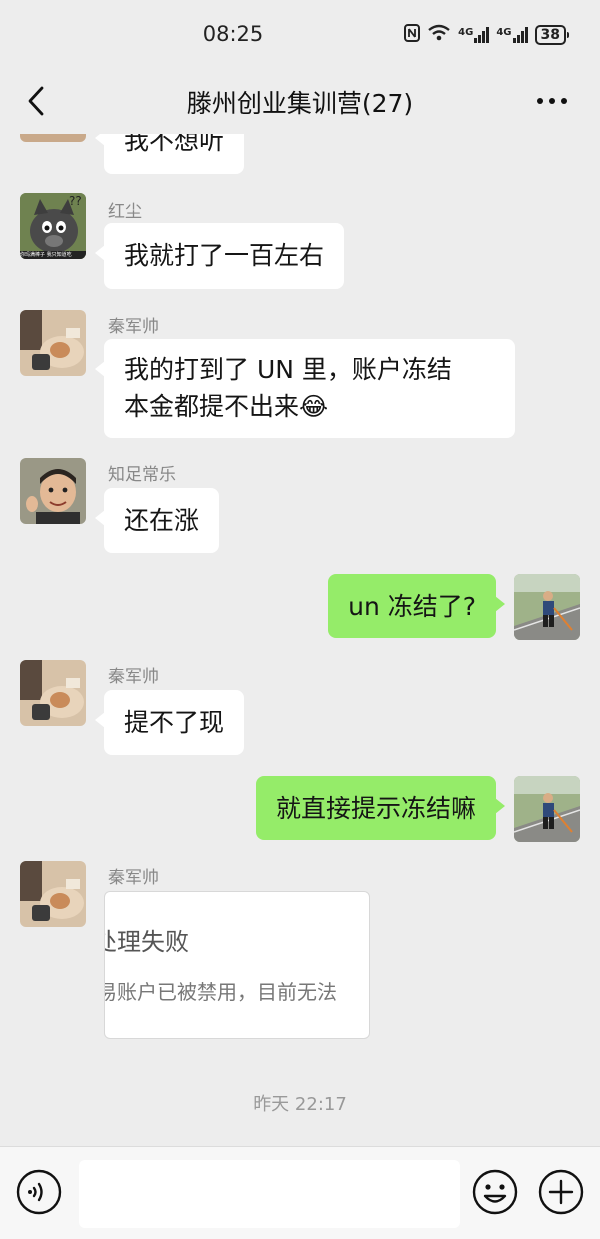  I want to click on sender-name: 红尘, so click(125, 212).